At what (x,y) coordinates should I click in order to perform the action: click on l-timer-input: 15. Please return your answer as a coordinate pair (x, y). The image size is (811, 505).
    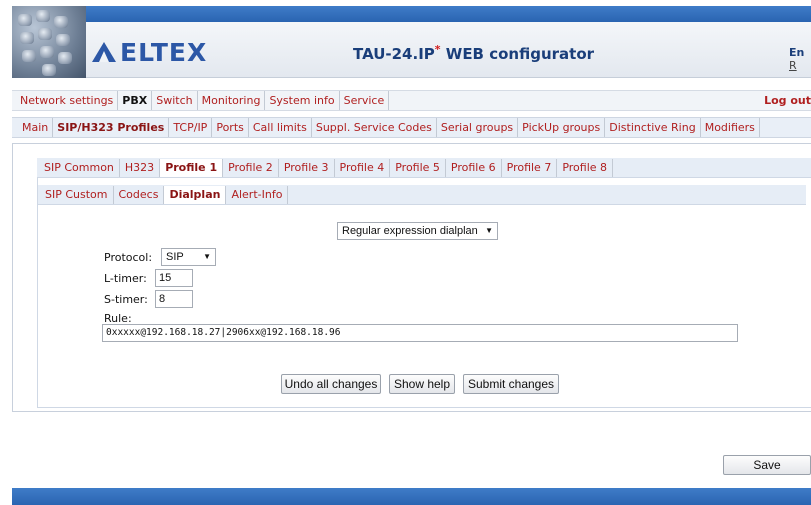
    Looking at the image, I should click on (174, 278).